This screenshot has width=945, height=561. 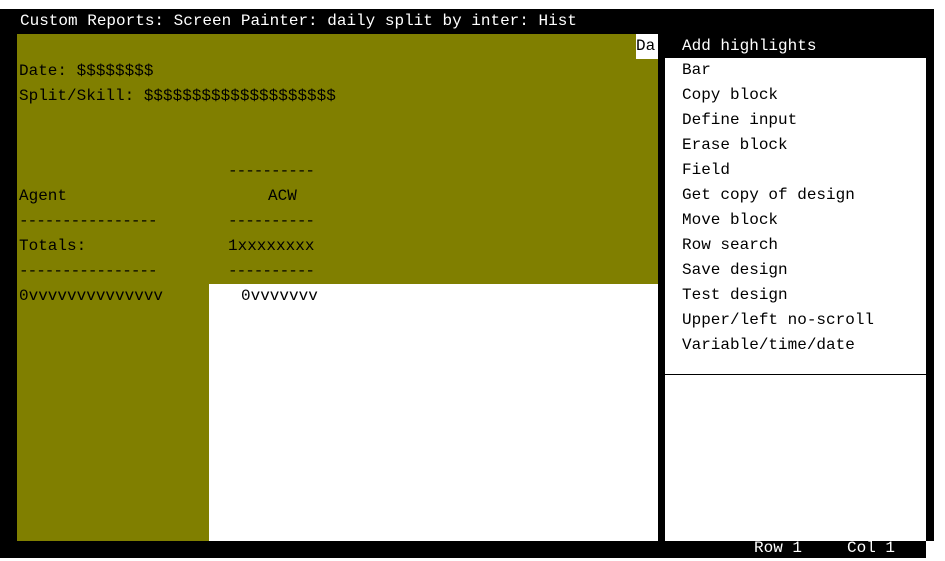 I want to click on menu-item-test-design: Test design, so click(x=795, y=295).